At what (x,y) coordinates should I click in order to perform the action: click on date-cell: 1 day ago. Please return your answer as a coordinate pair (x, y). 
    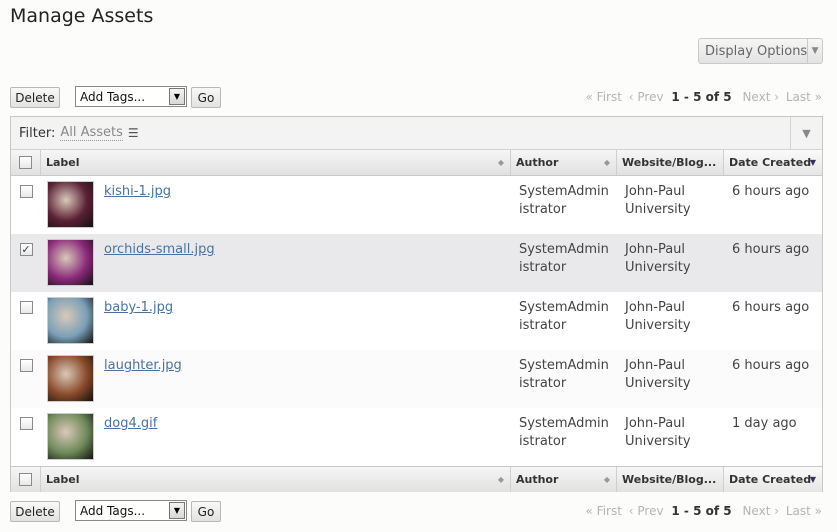
    Looking at the image, I should click on (773, 437).